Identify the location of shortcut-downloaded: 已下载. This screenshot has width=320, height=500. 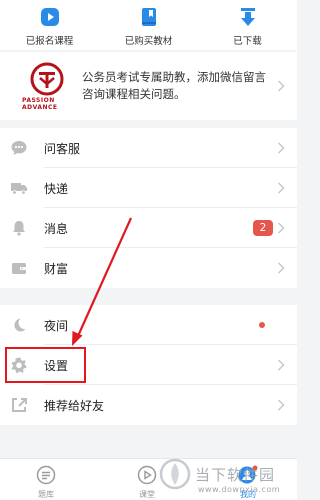
(247, 25).